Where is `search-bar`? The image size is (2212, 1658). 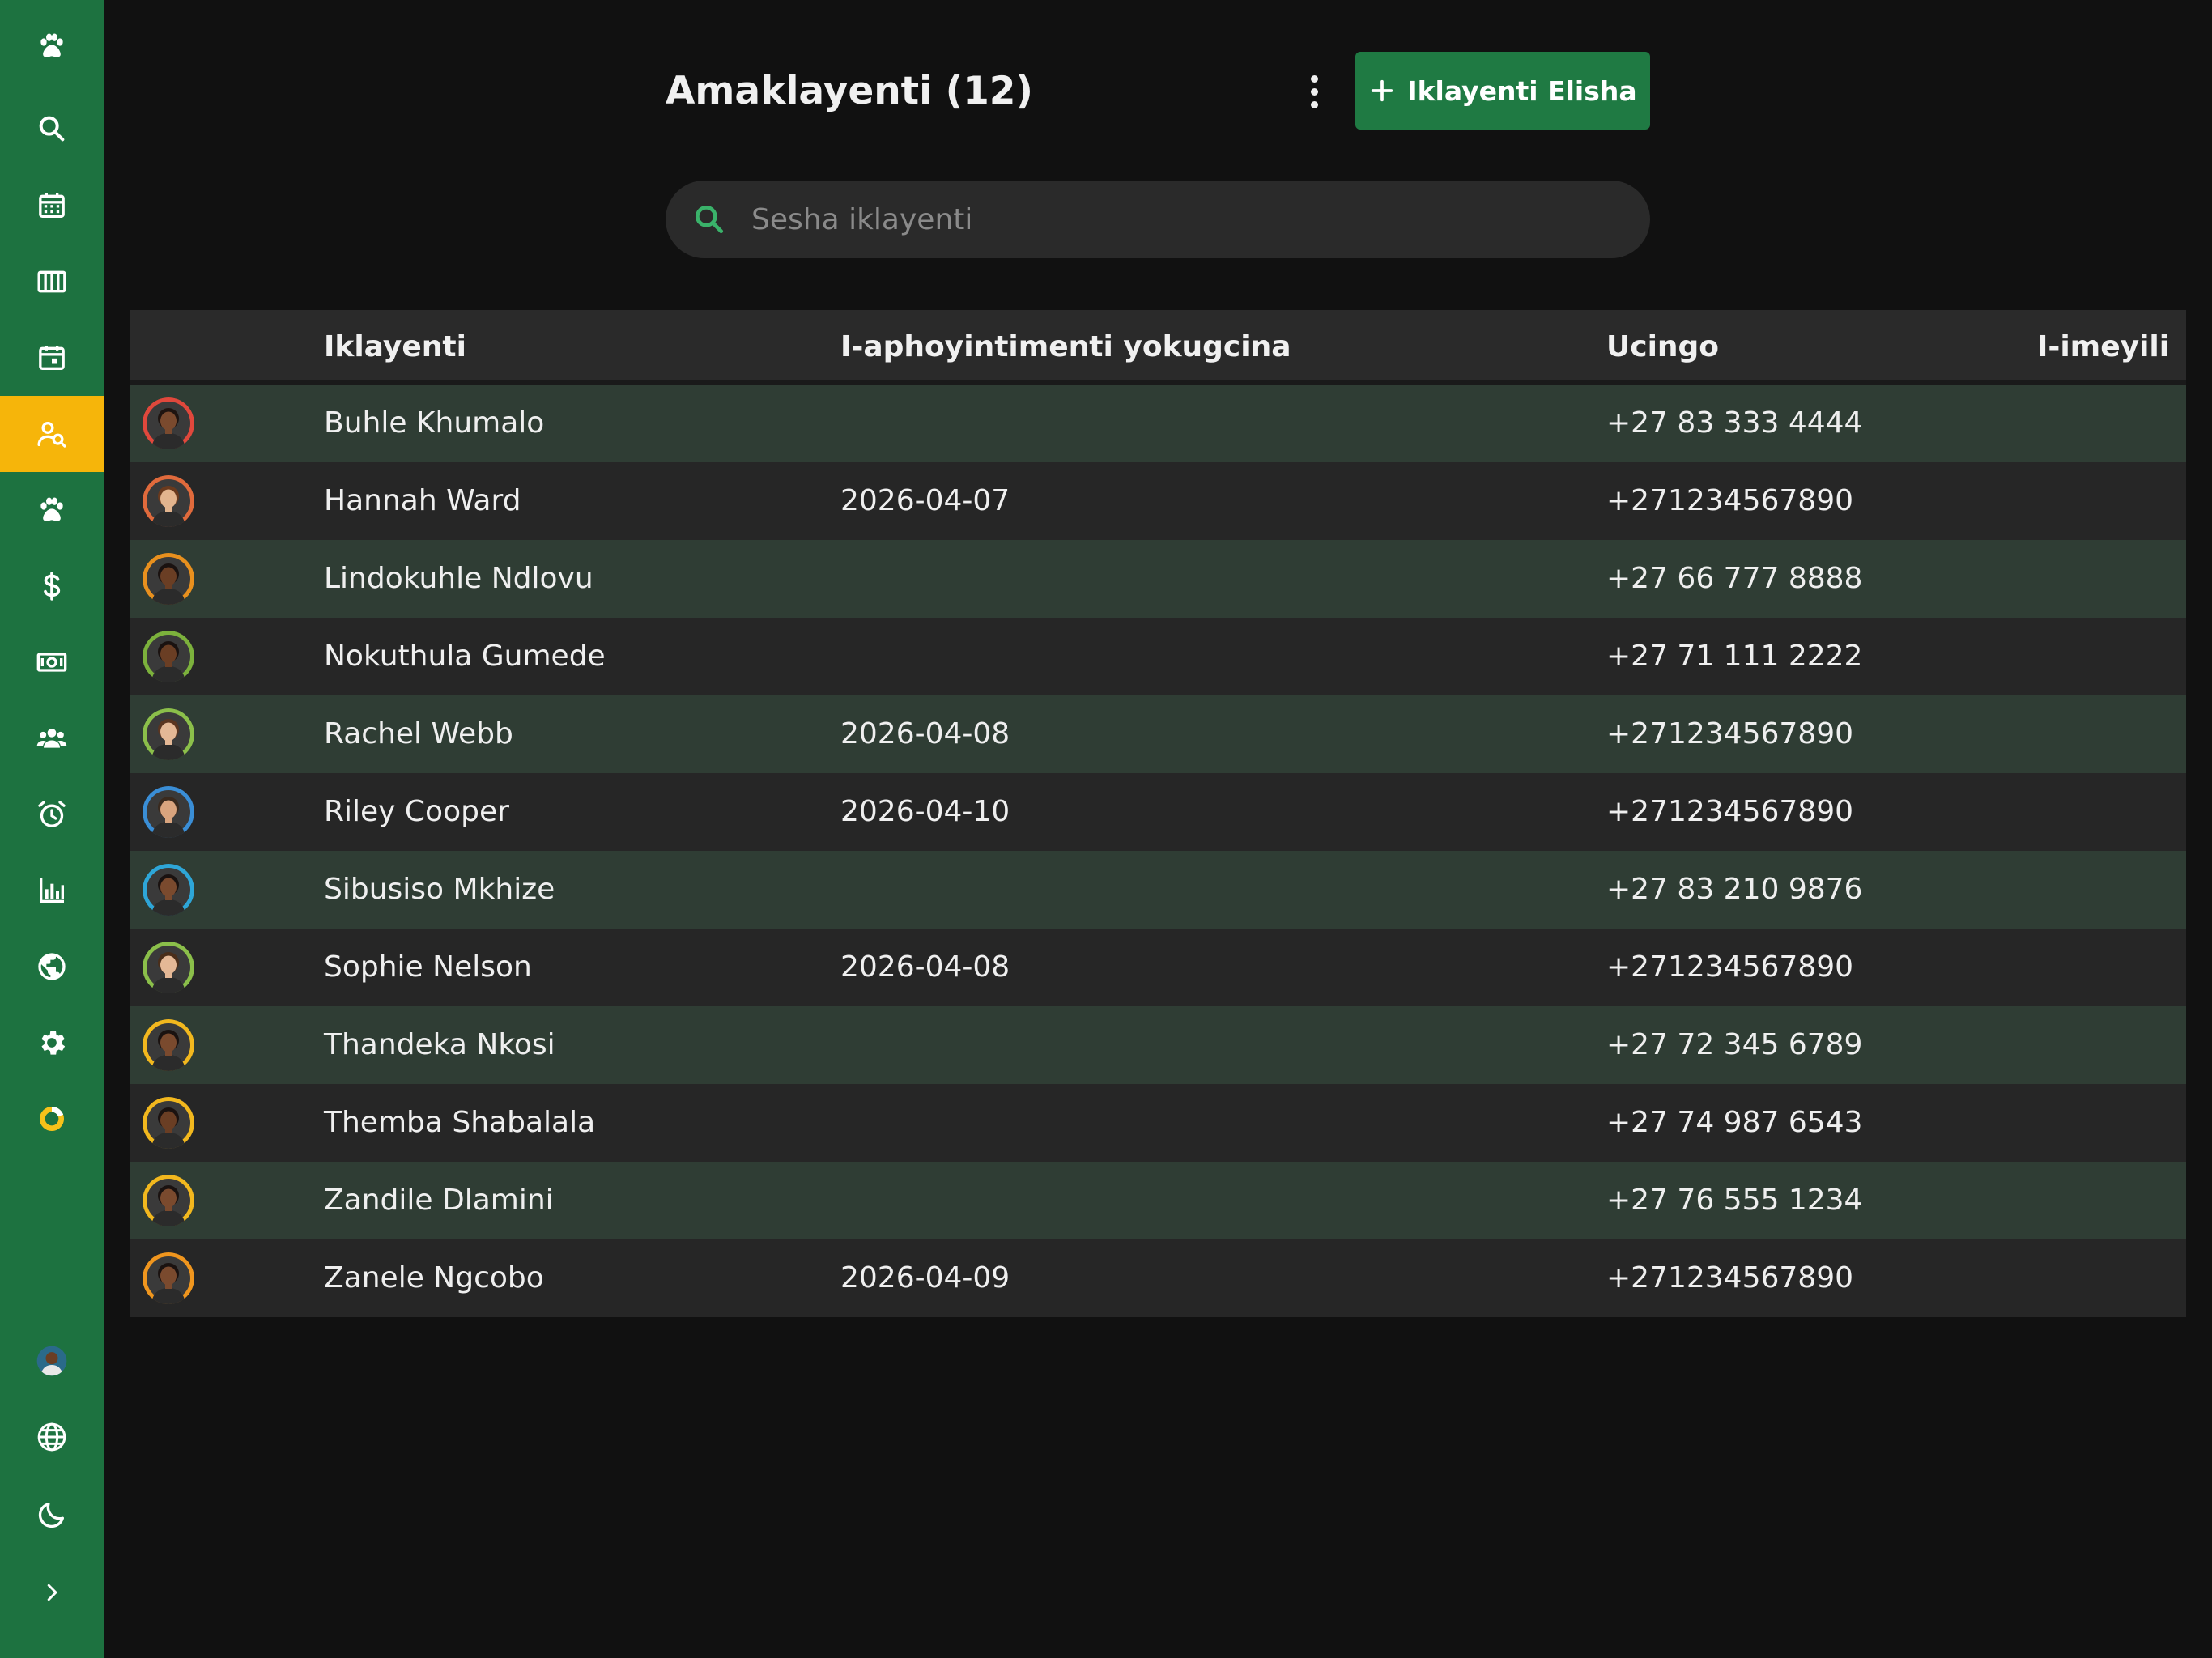 search-bar is located at coordinates (1158, 219).